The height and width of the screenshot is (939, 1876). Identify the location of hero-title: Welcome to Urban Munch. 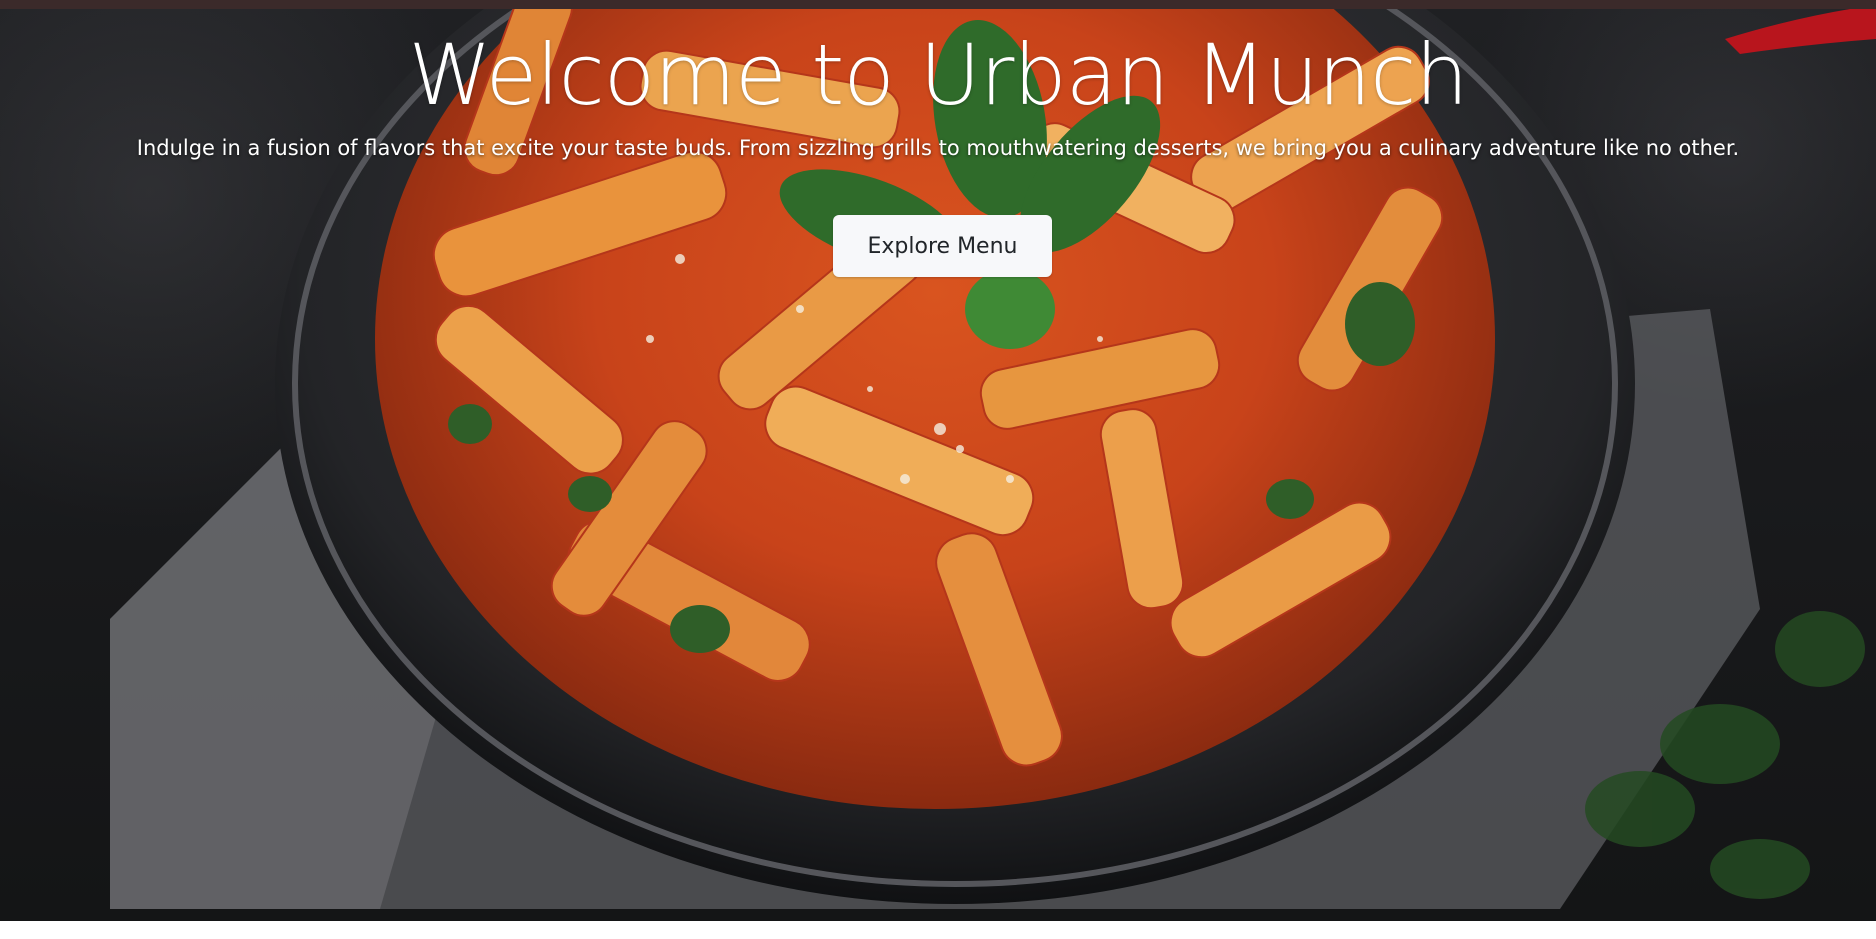
(938, 75).